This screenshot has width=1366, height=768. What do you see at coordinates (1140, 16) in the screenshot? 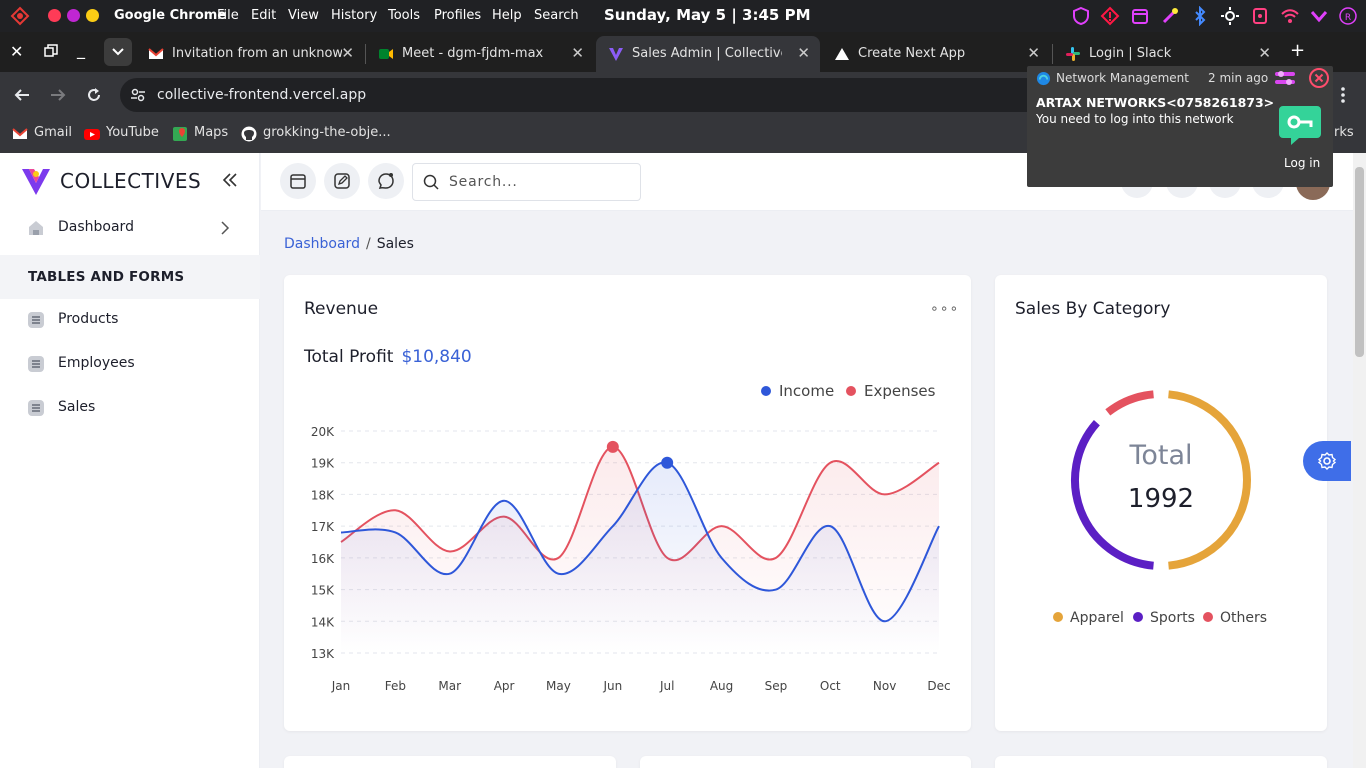
I see `calendar-icon` at bounding box center [1140, 16].